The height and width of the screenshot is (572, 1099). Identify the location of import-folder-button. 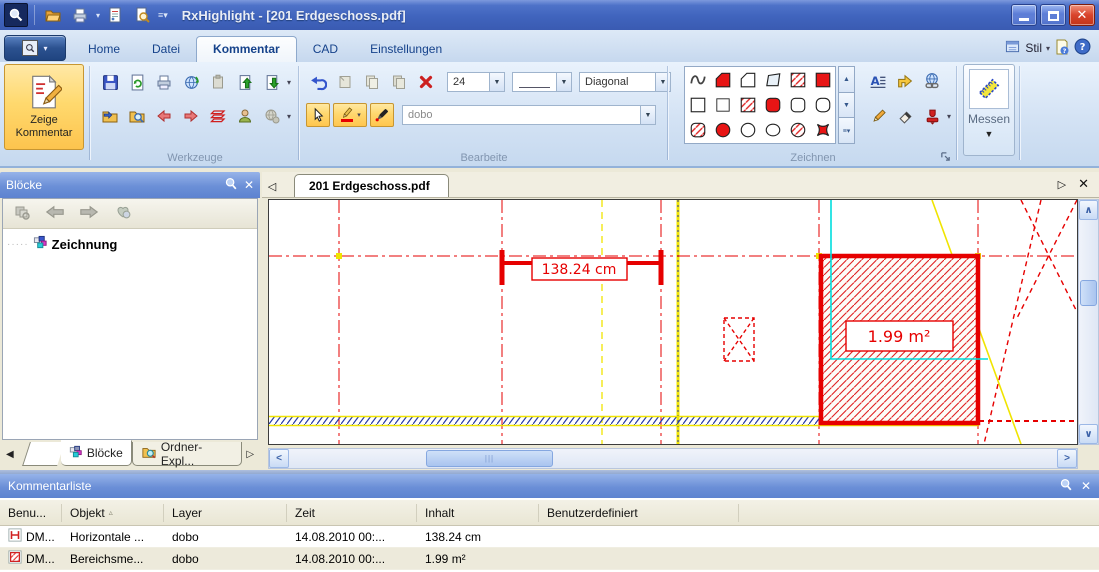
(110, 116).